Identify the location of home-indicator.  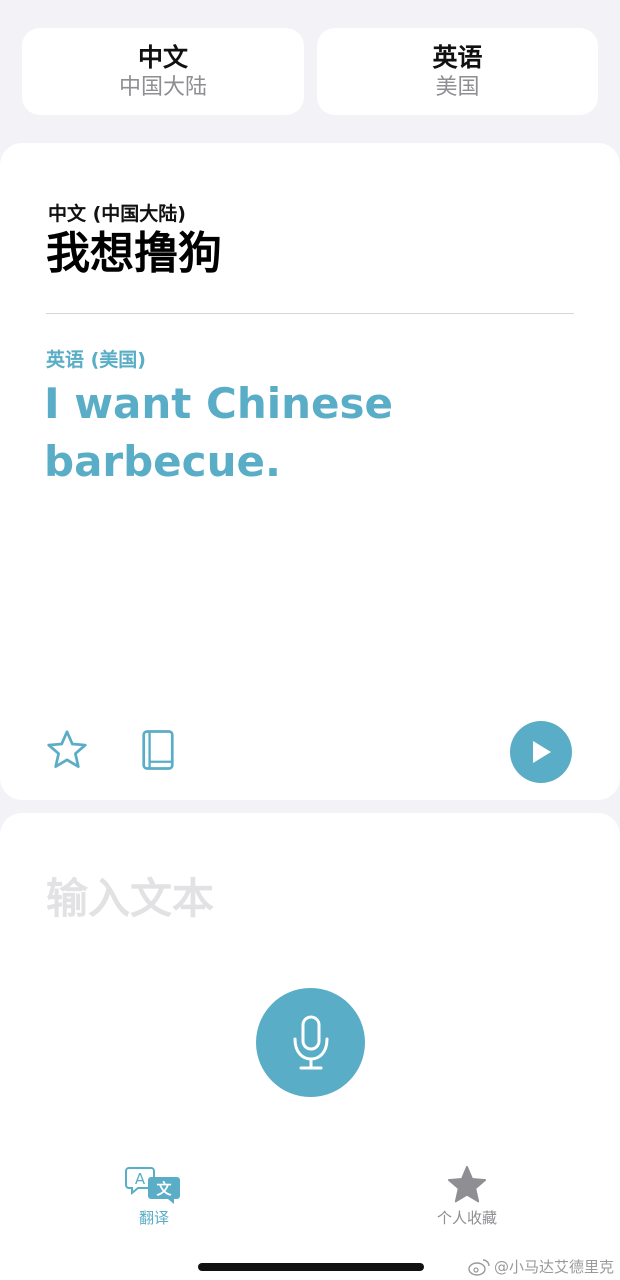
(311, 1267).